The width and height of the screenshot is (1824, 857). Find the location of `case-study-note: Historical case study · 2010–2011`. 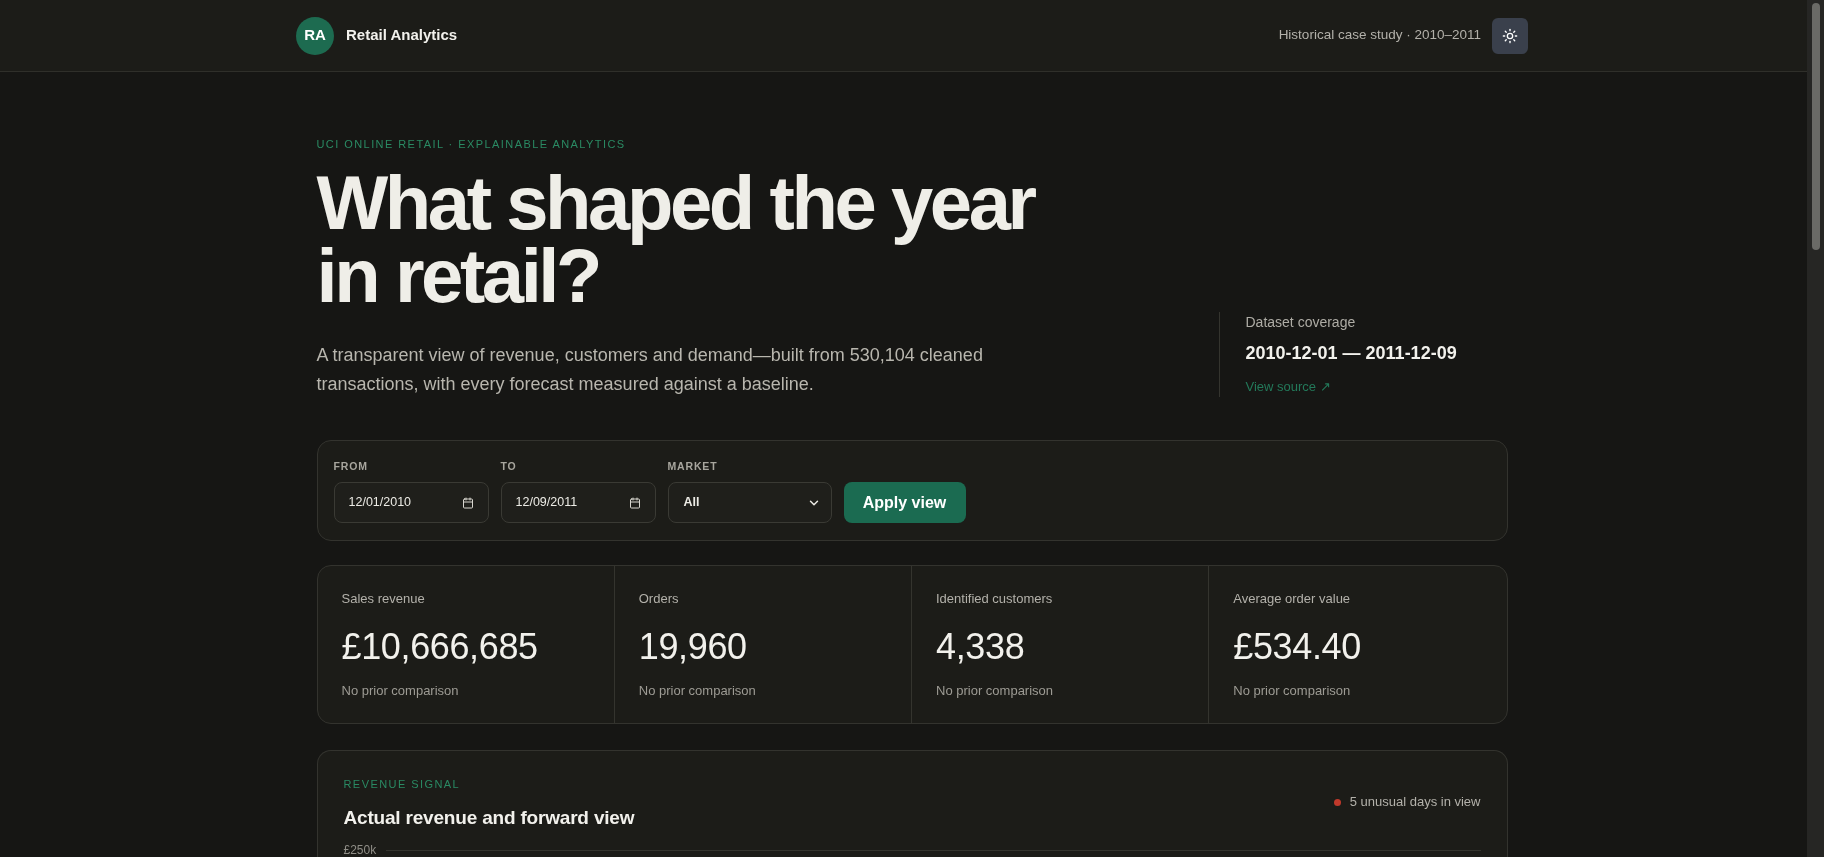

case-study-note: Historical case study · 2010–2011 is located at coordinates (1379, 35).